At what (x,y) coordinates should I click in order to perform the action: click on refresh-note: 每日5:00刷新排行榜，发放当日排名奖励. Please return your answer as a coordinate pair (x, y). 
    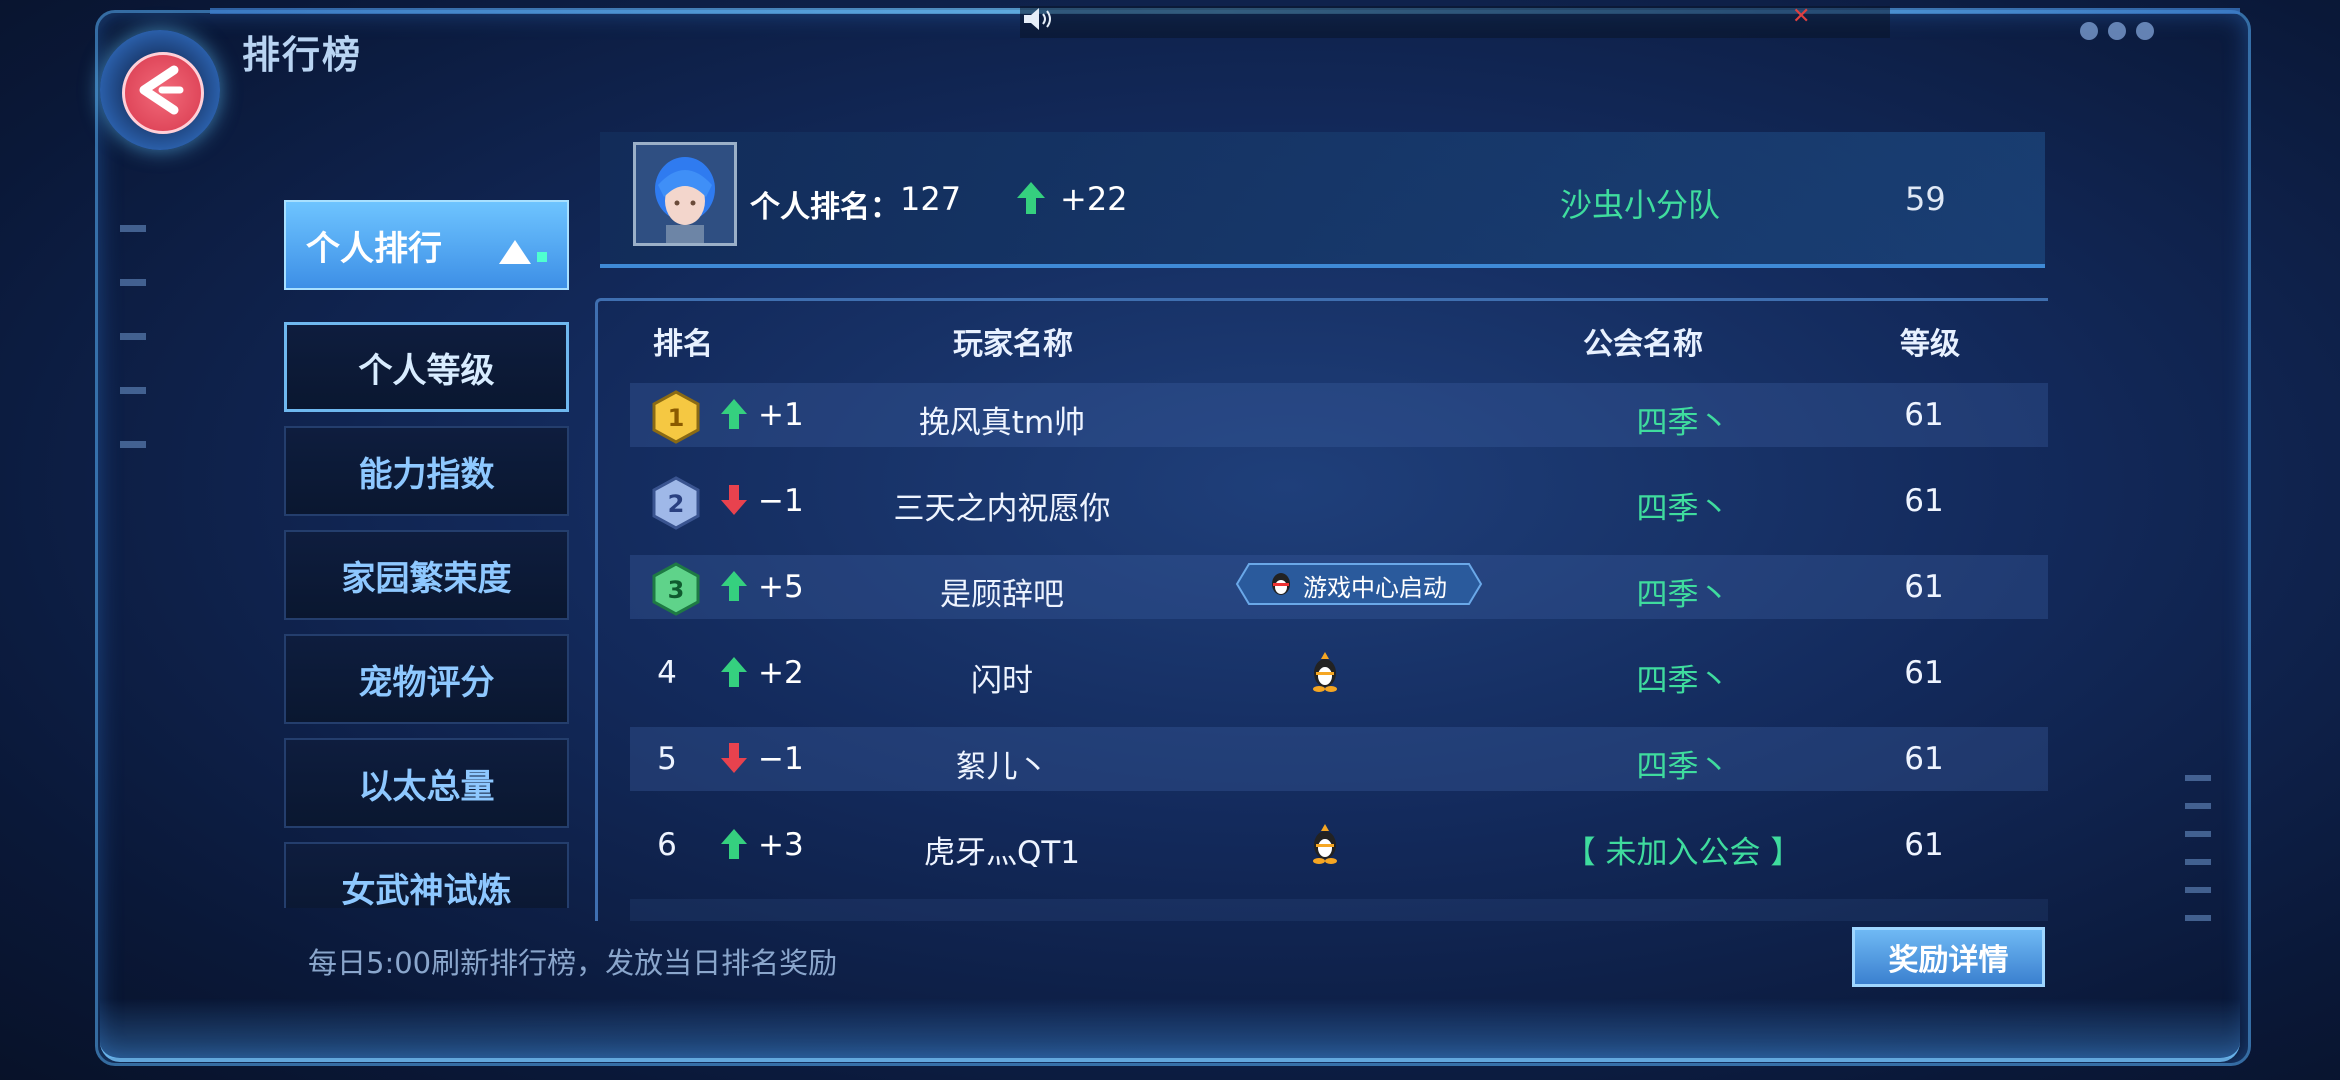
    Looking at the image, I should click on (573, 963).